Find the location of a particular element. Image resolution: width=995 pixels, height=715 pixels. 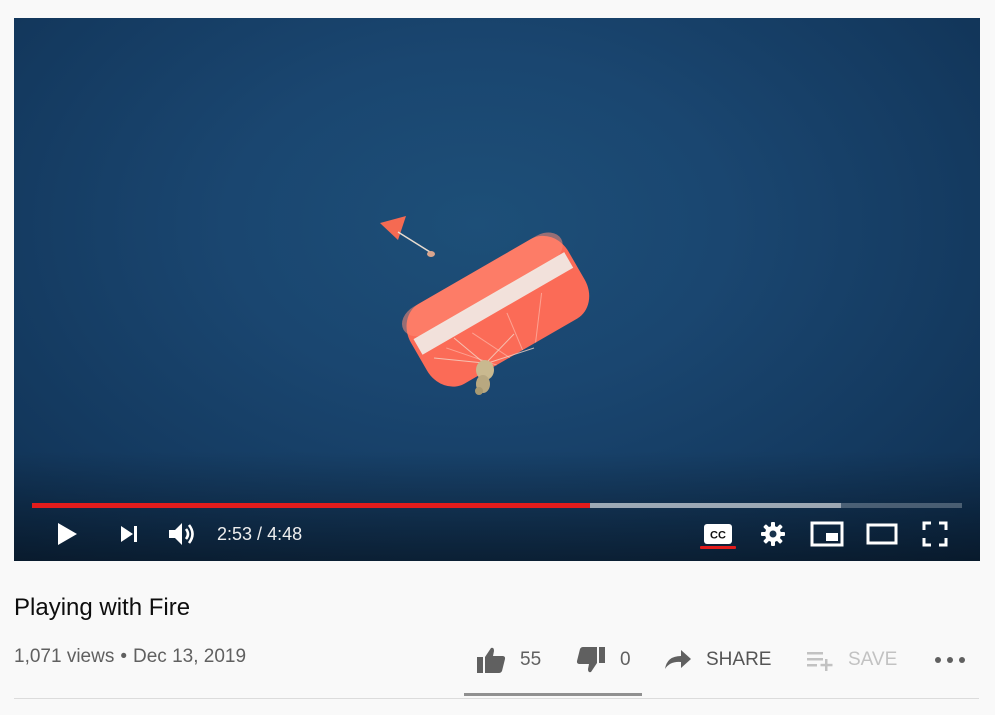

seek-bar is located at coordinates (497, 505).